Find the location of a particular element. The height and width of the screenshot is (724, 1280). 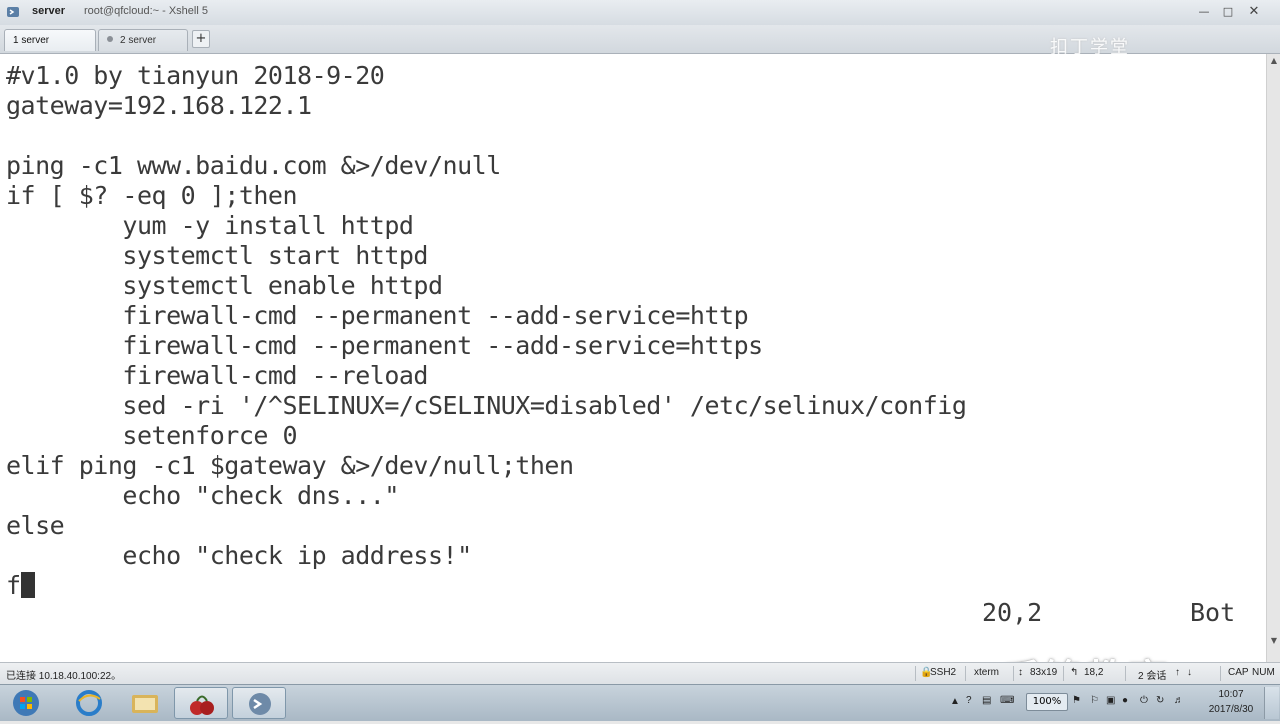

close-button: ✕ is located at coordinates (1254, 11).